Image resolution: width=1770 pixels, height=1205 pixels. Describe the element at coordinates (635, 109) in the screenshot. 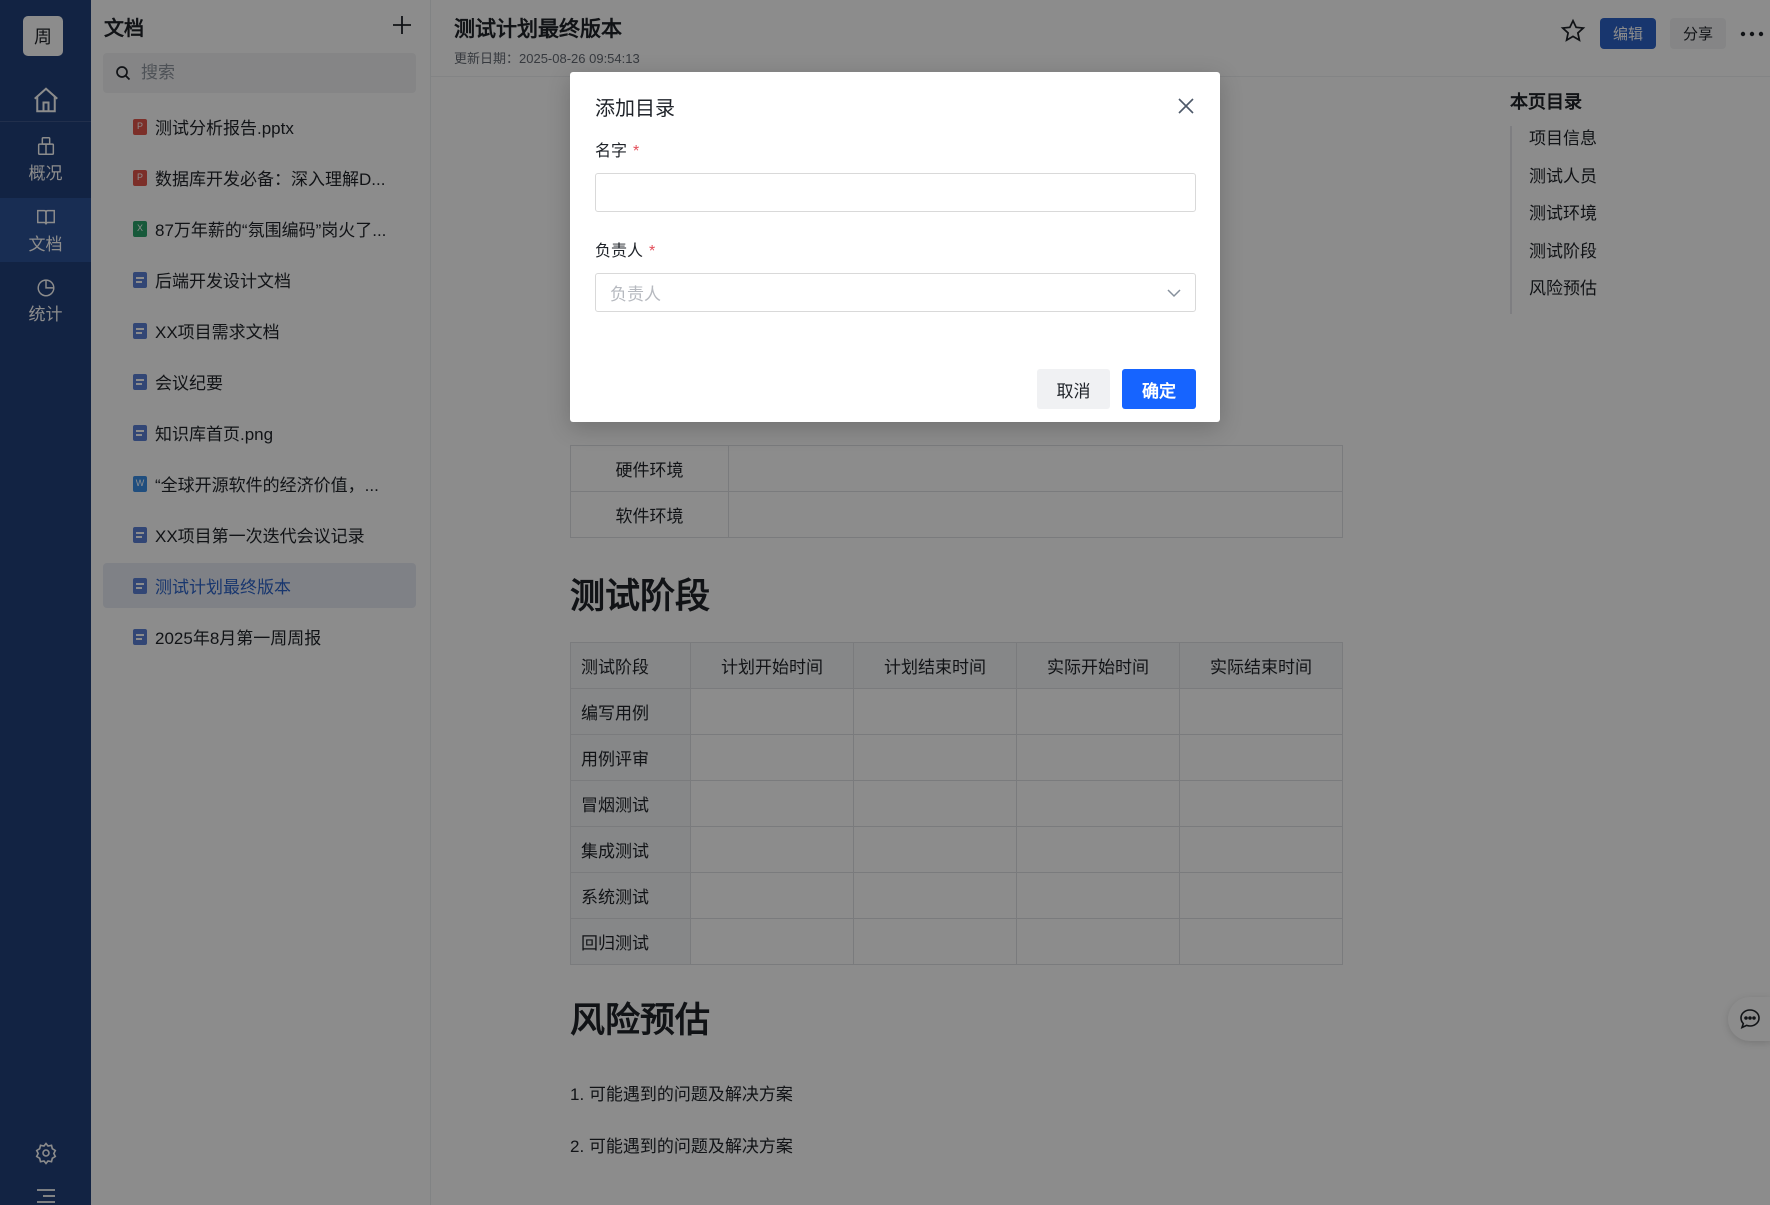

I see `dialog-title: 添加目录` at that location.